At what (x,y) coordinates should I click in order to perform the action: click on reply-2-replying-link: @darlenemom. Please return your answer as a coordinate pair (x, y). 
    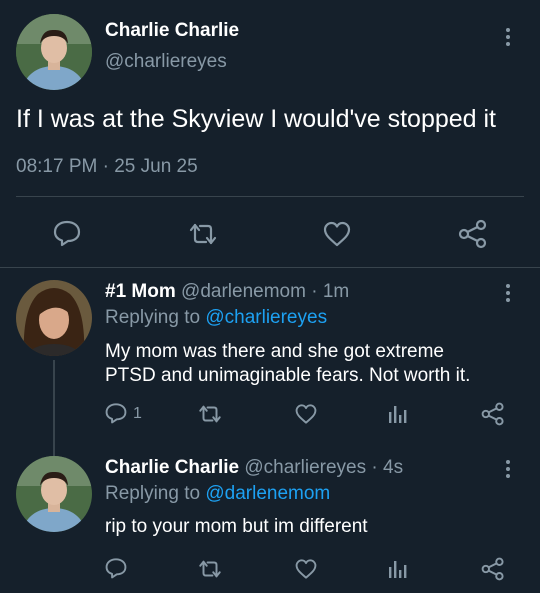
    Looking at the image, I should click on (267, 493).